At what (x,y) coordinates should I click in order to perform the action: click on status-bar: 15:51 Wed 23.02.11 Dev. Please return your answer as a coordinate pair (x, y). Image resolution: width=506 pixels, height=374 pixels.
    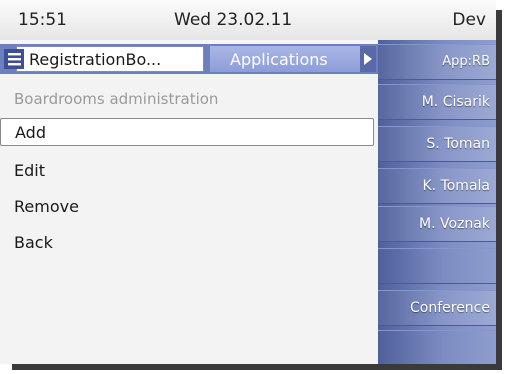
    Looking at the image, I should click on (248, 20).